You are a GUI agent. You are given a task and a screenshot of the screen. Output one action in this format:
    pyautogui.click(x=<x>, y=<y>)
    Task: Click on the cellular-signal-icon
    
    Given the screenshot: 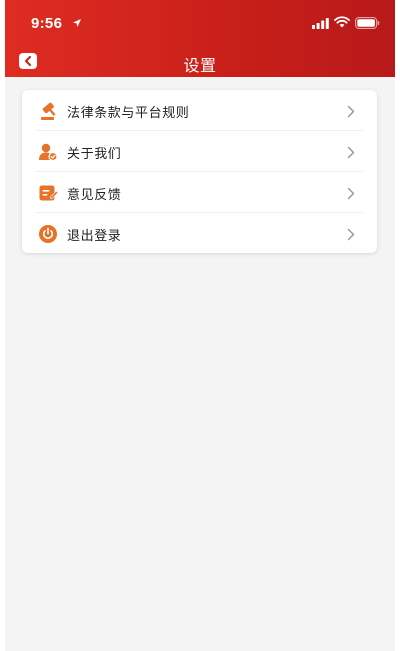 What is the action you would take?
    pyautogui.click(x=320, y=23)
    